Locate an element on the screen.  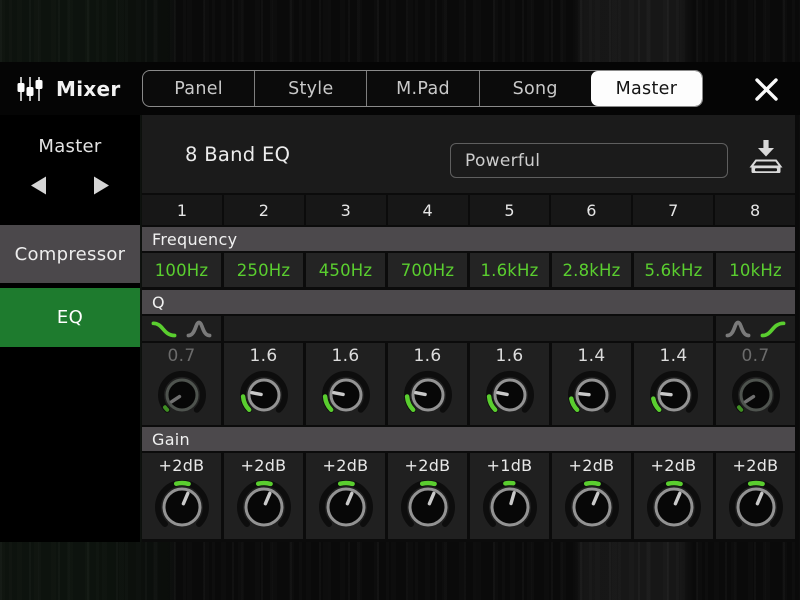
band-3-gain-knob: +2dB is located at coordinates (345, 496).